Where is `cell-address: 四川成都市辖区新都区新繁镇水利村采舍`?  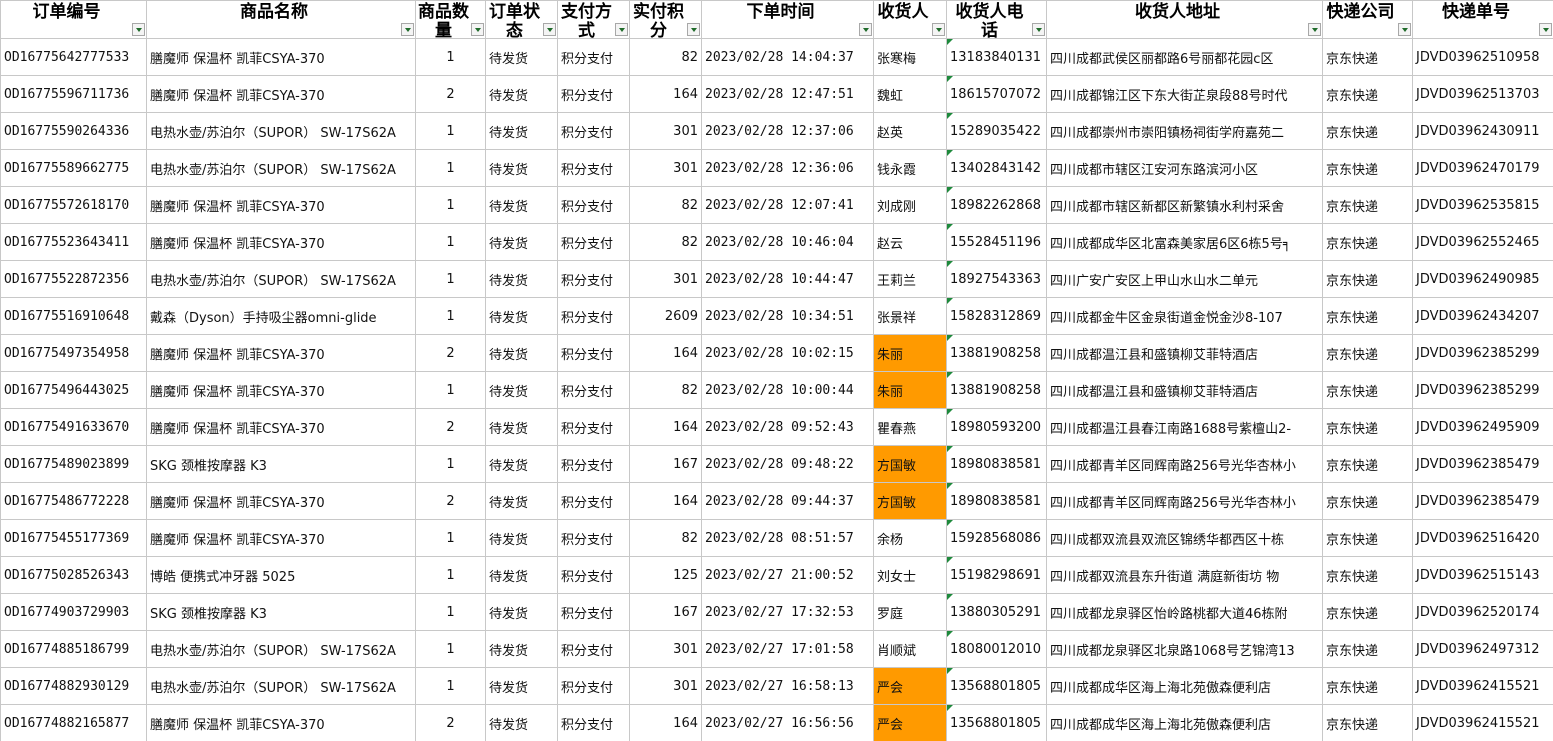 cell-address: 四川成都市辖区新都区新繁镇水利村采舍 is located at coordinates (1184, 205).